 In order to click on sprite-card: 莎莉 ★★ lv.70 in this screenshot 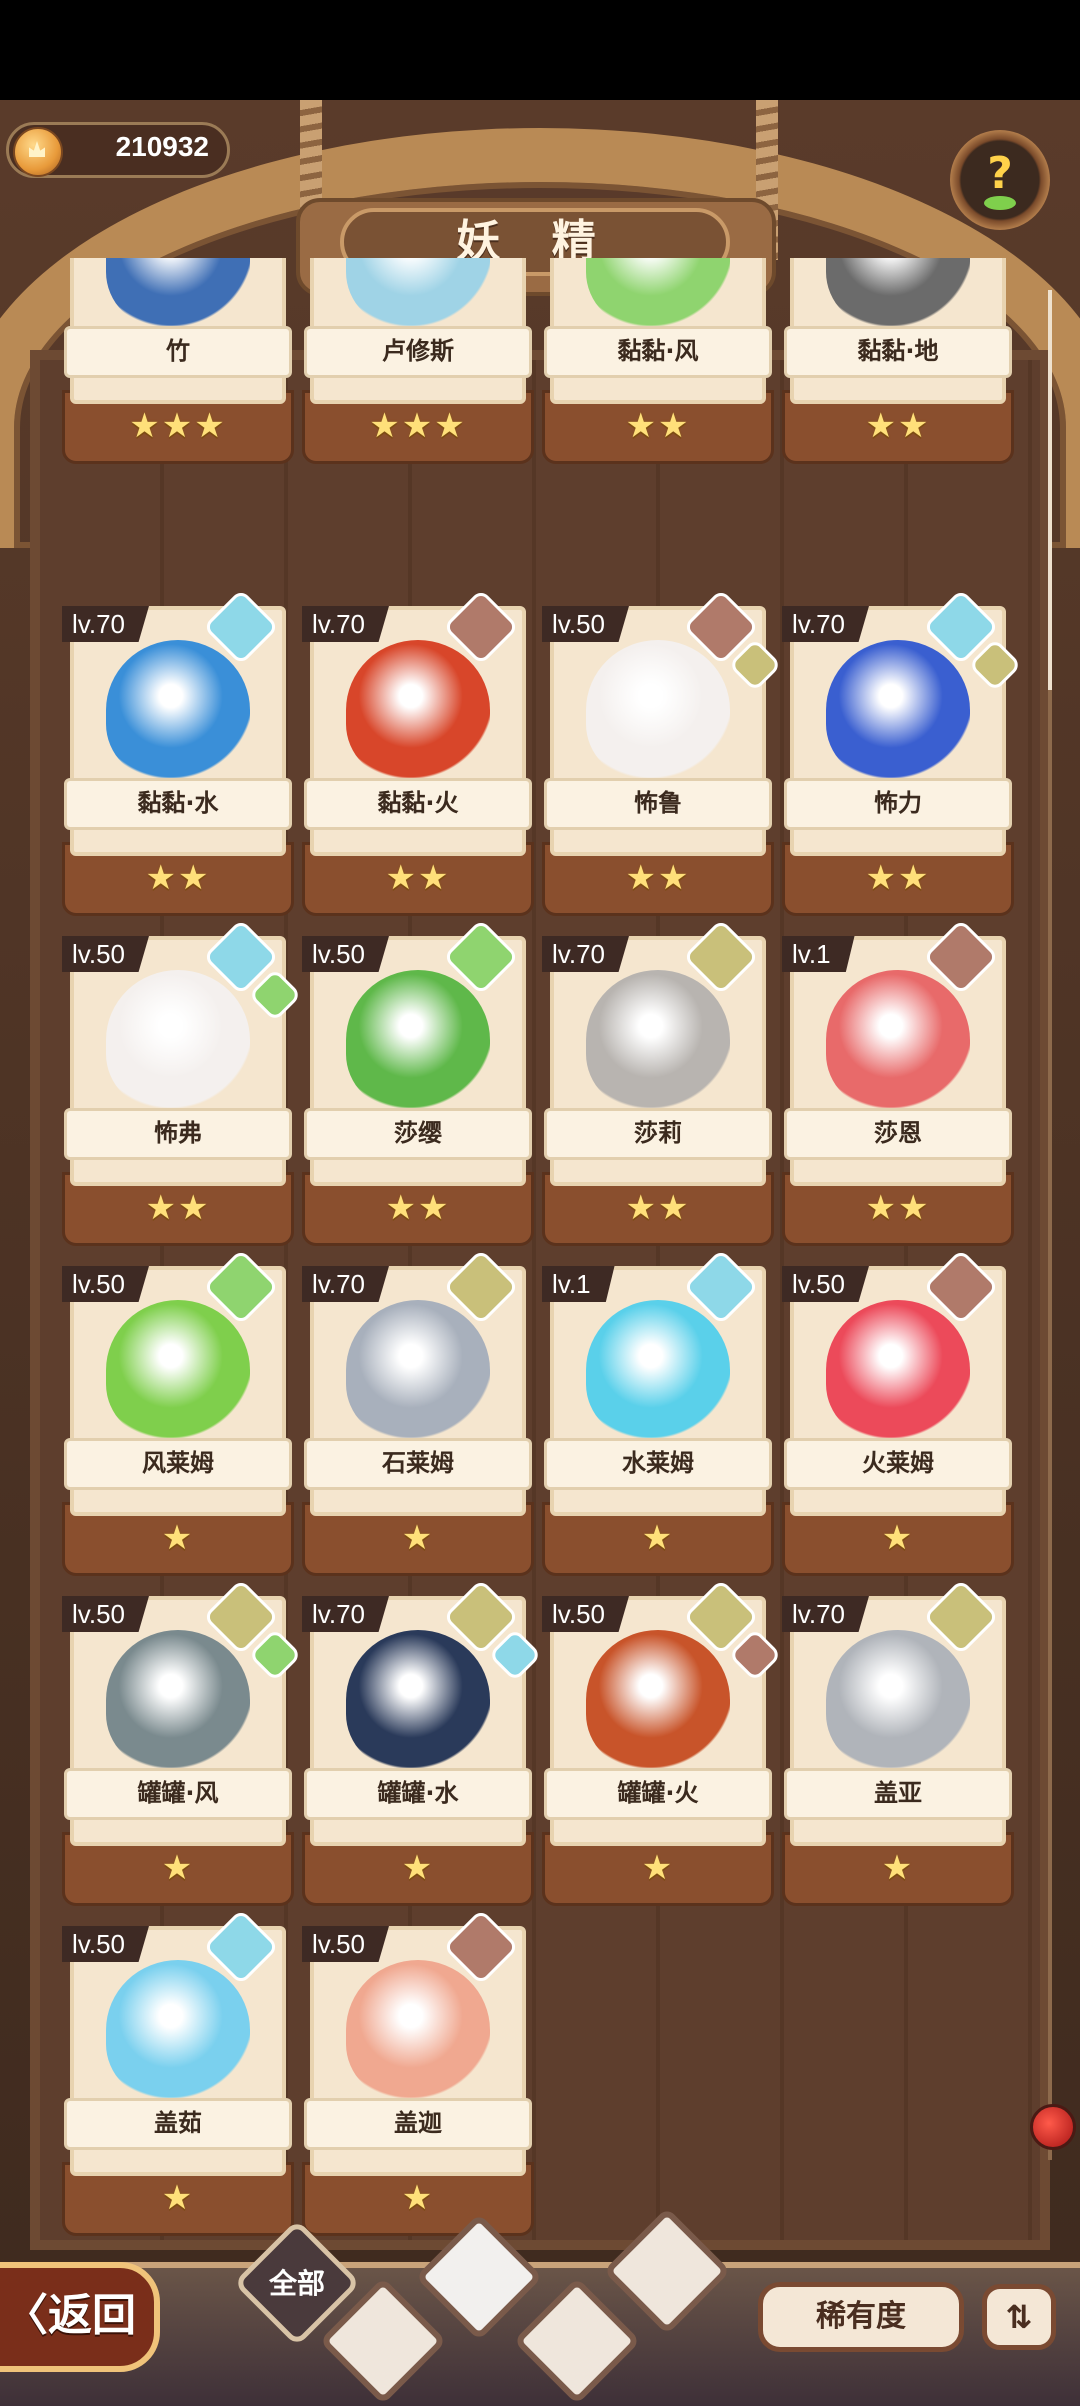, I will do `click(658, 1082)`.